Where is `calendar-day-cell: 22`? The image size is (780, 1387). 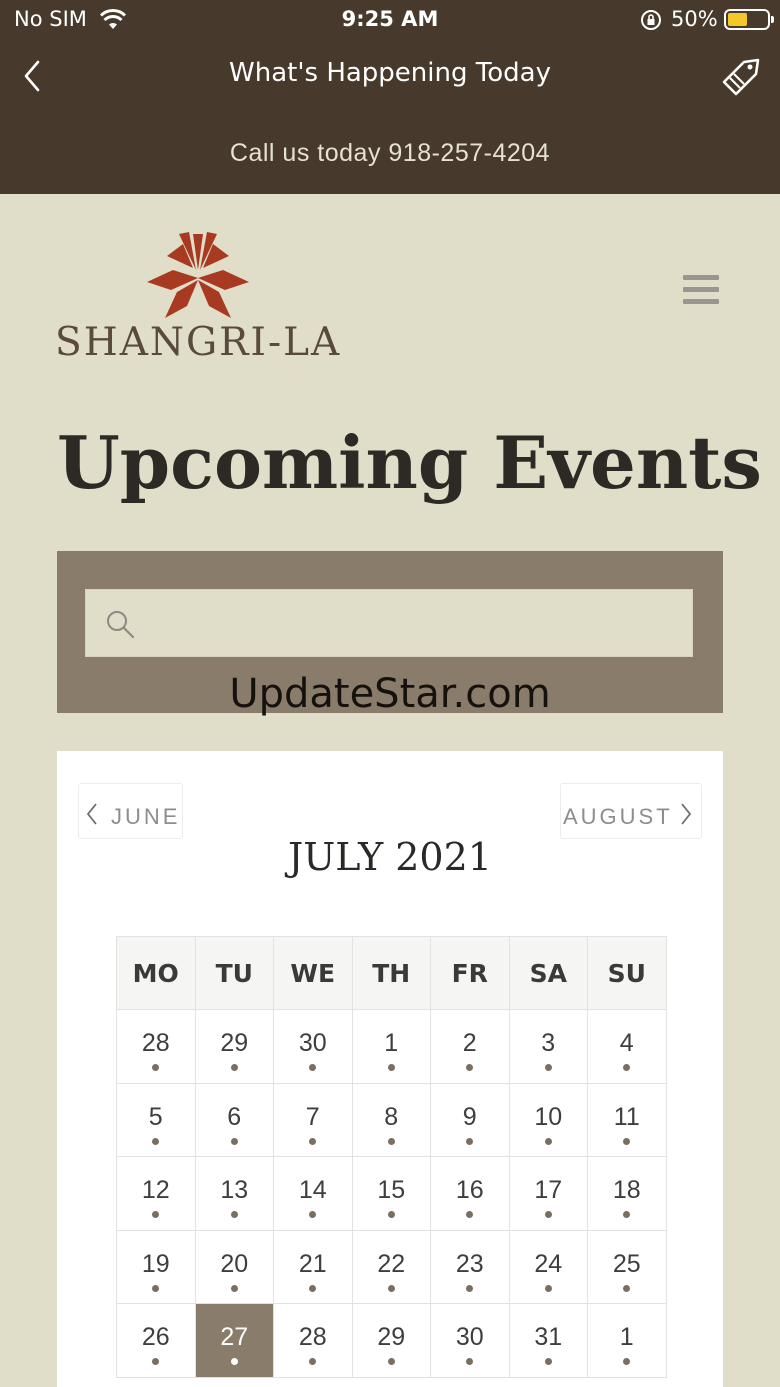
calendar-day-cell: 22 is located at coordinates (391, 1266).